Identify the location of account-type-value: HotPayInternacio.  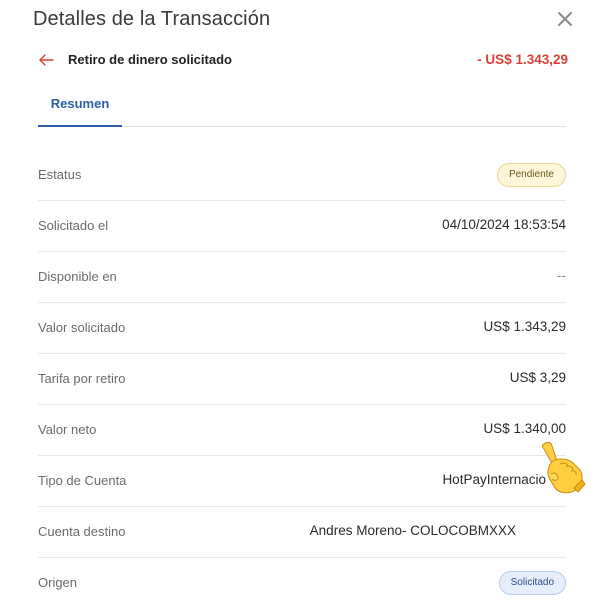
(494, 479).